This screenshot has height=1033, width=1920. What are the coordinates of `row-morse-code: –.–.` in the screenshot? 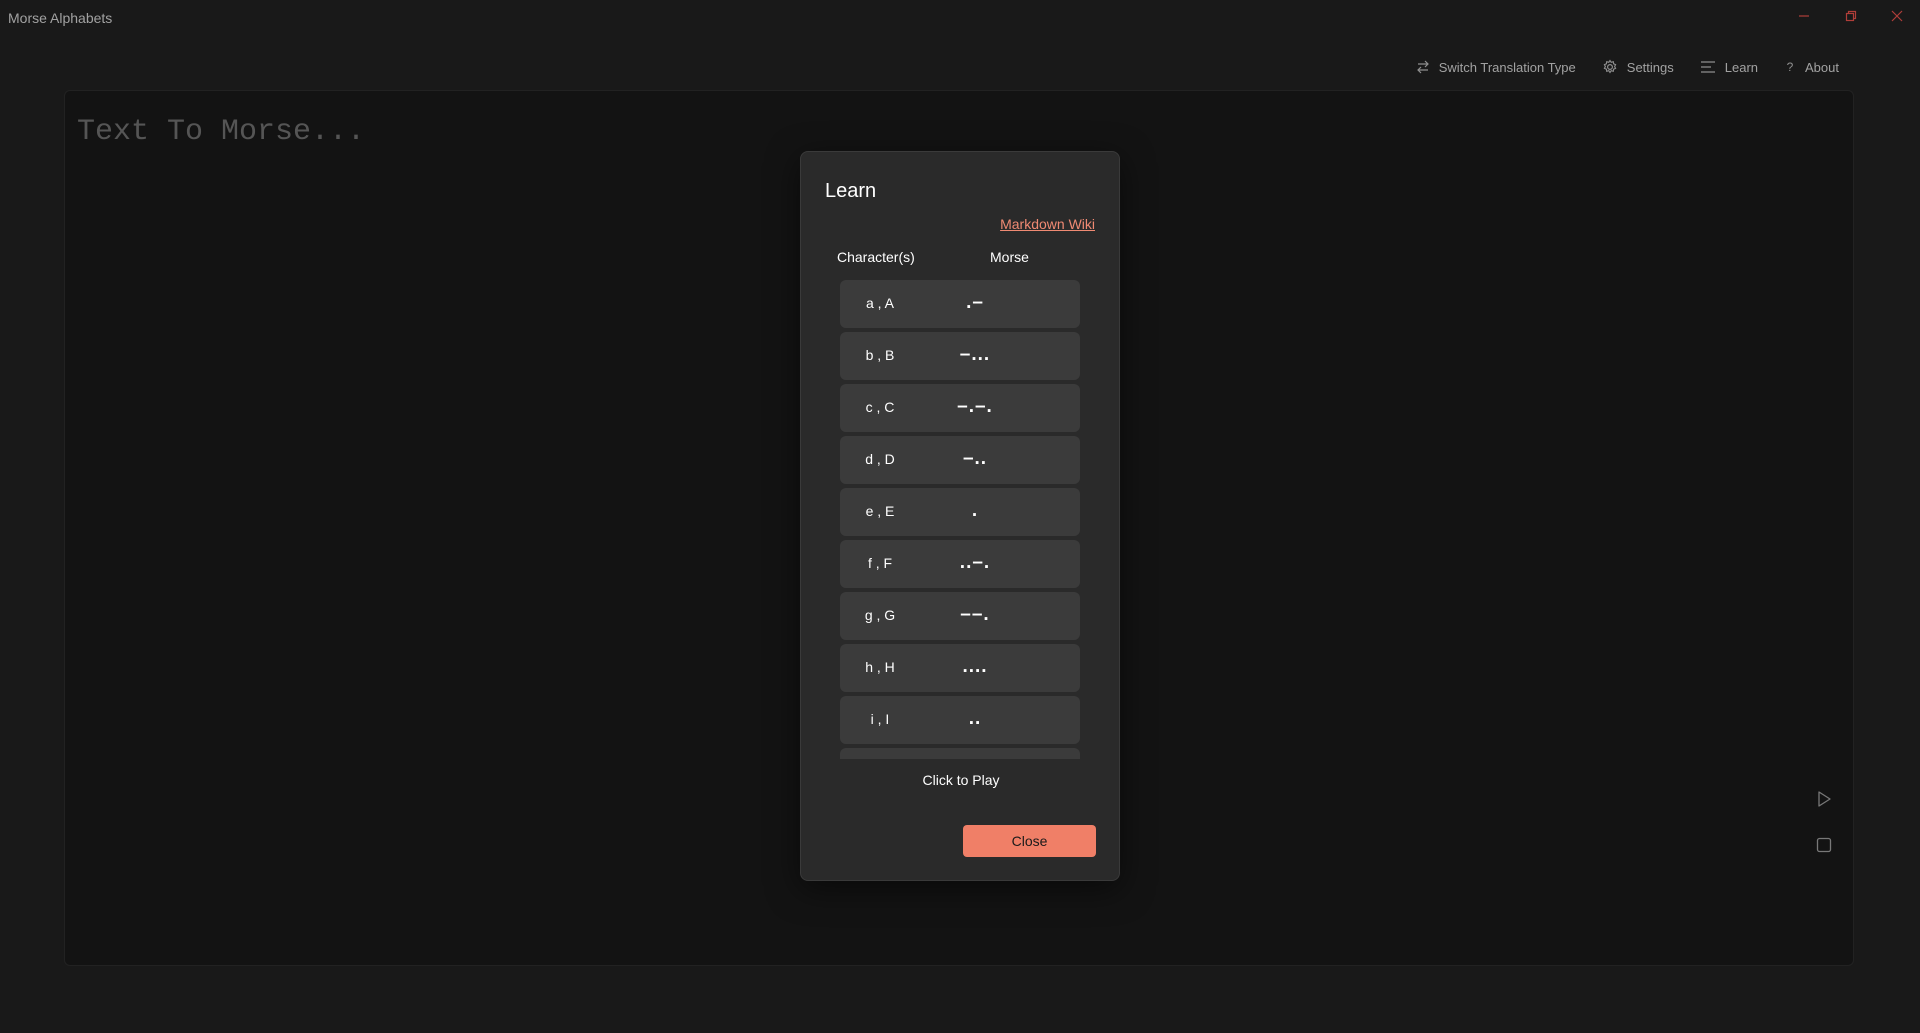 It's located at (975, 406).